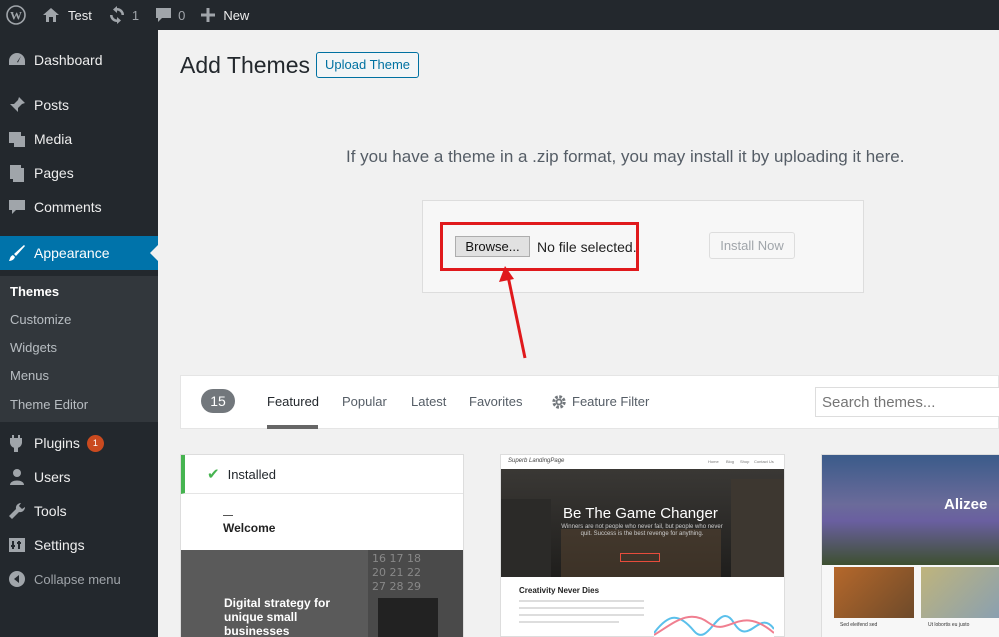 The width and height of the screenshot is (999, 637). Describe the element at coordinates (17, 139) in the screenshot. I see `media-icon` at that location.